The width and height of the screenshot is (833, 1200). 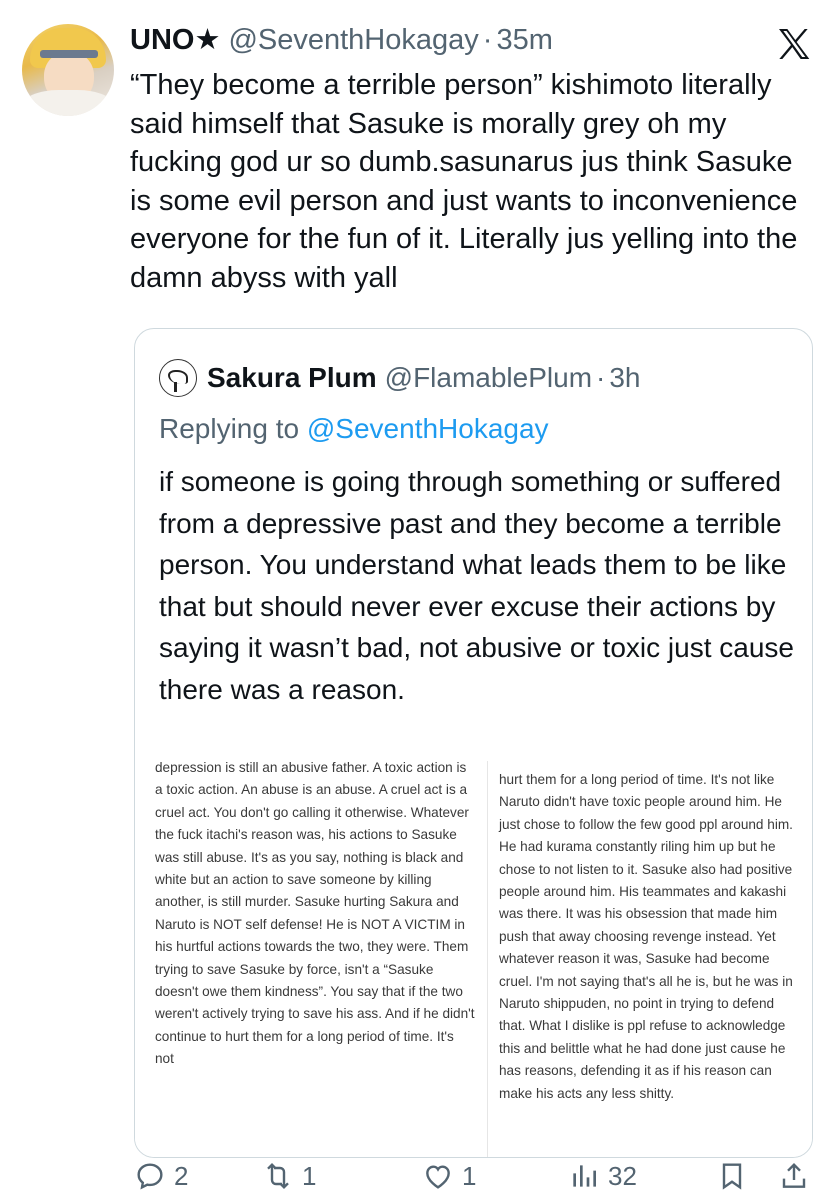 I want to click on x-logo-icon, so click(x=794, y=44).